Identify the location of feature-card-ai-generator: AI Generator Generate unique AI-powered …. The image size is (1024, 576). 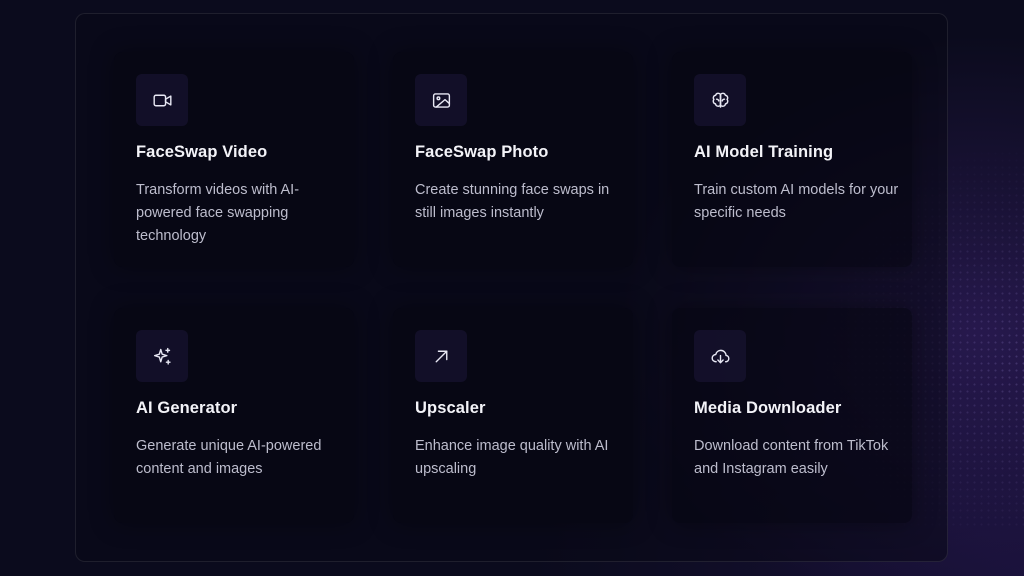
(234, 415).